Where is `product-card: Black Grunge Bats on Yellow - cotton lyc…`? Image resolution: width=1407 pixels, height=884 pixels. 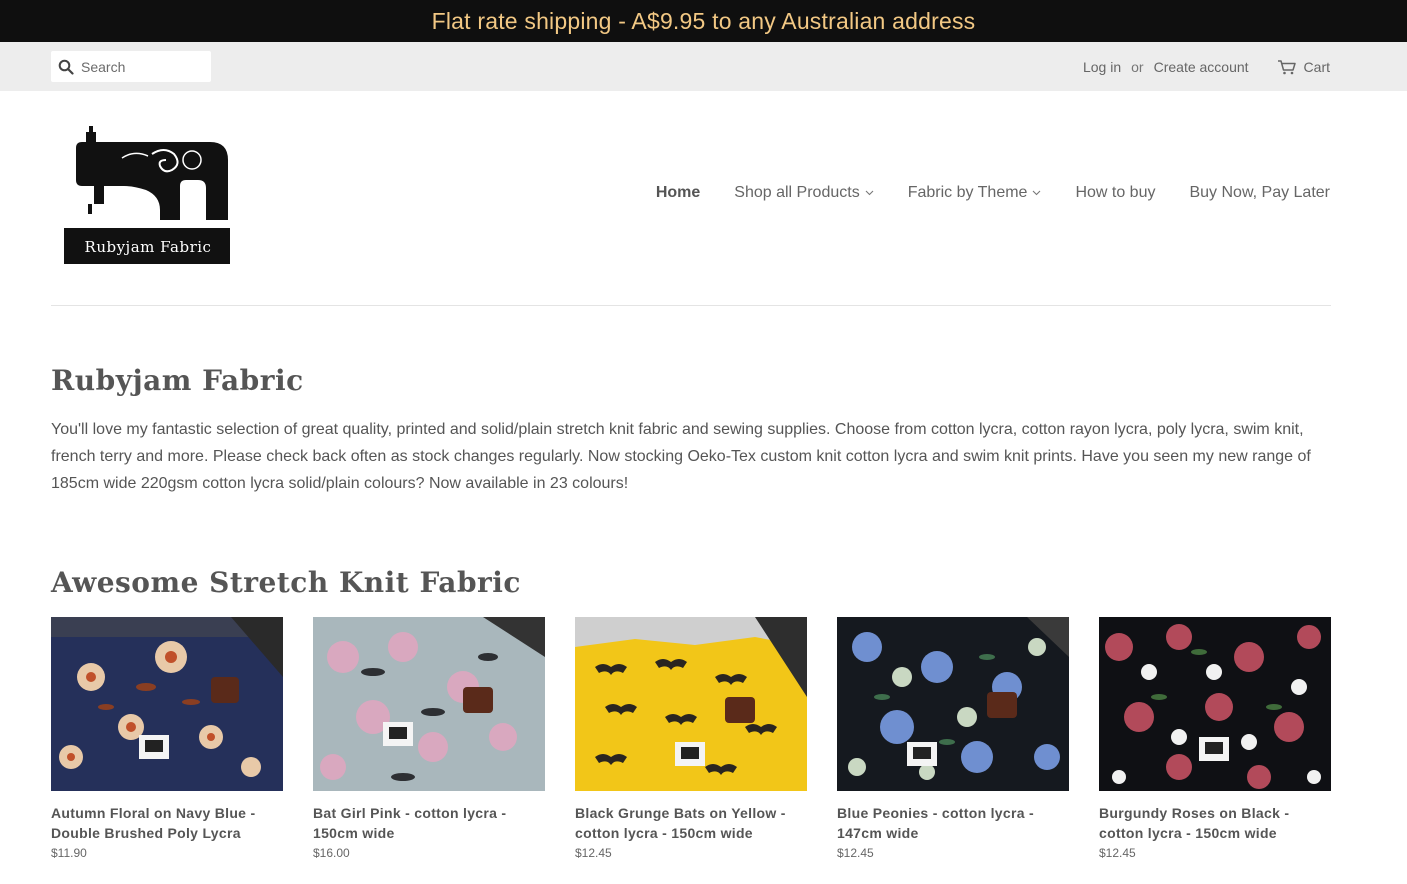 product-card: Black Grunge Bats on Yellow - cotton lyc… is located at coordinates (691, 738).